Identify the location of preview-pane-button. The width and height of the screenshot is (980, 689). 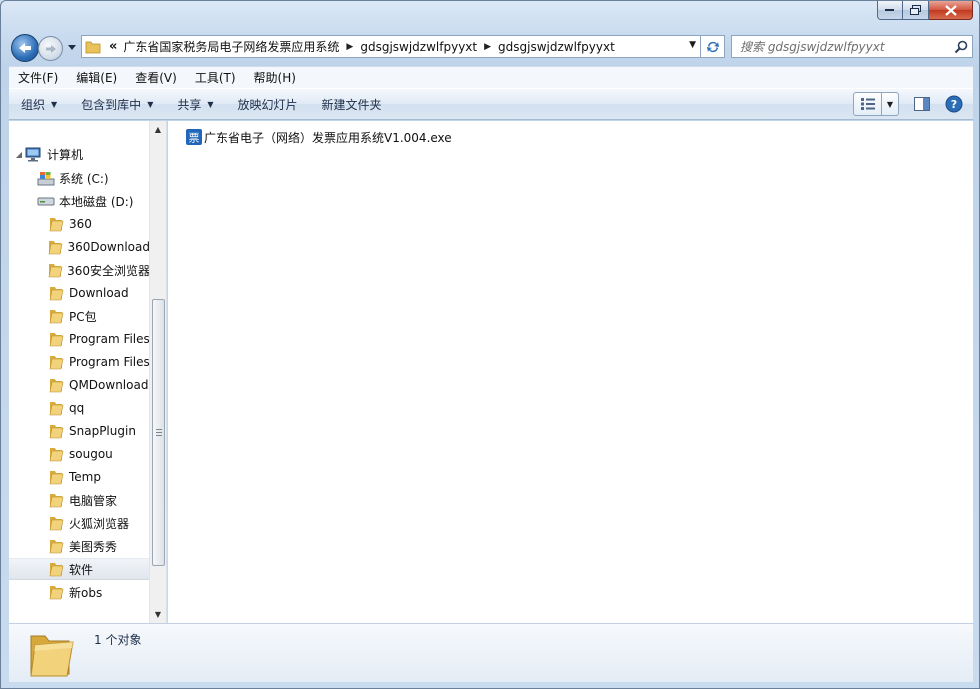
(922, 104).